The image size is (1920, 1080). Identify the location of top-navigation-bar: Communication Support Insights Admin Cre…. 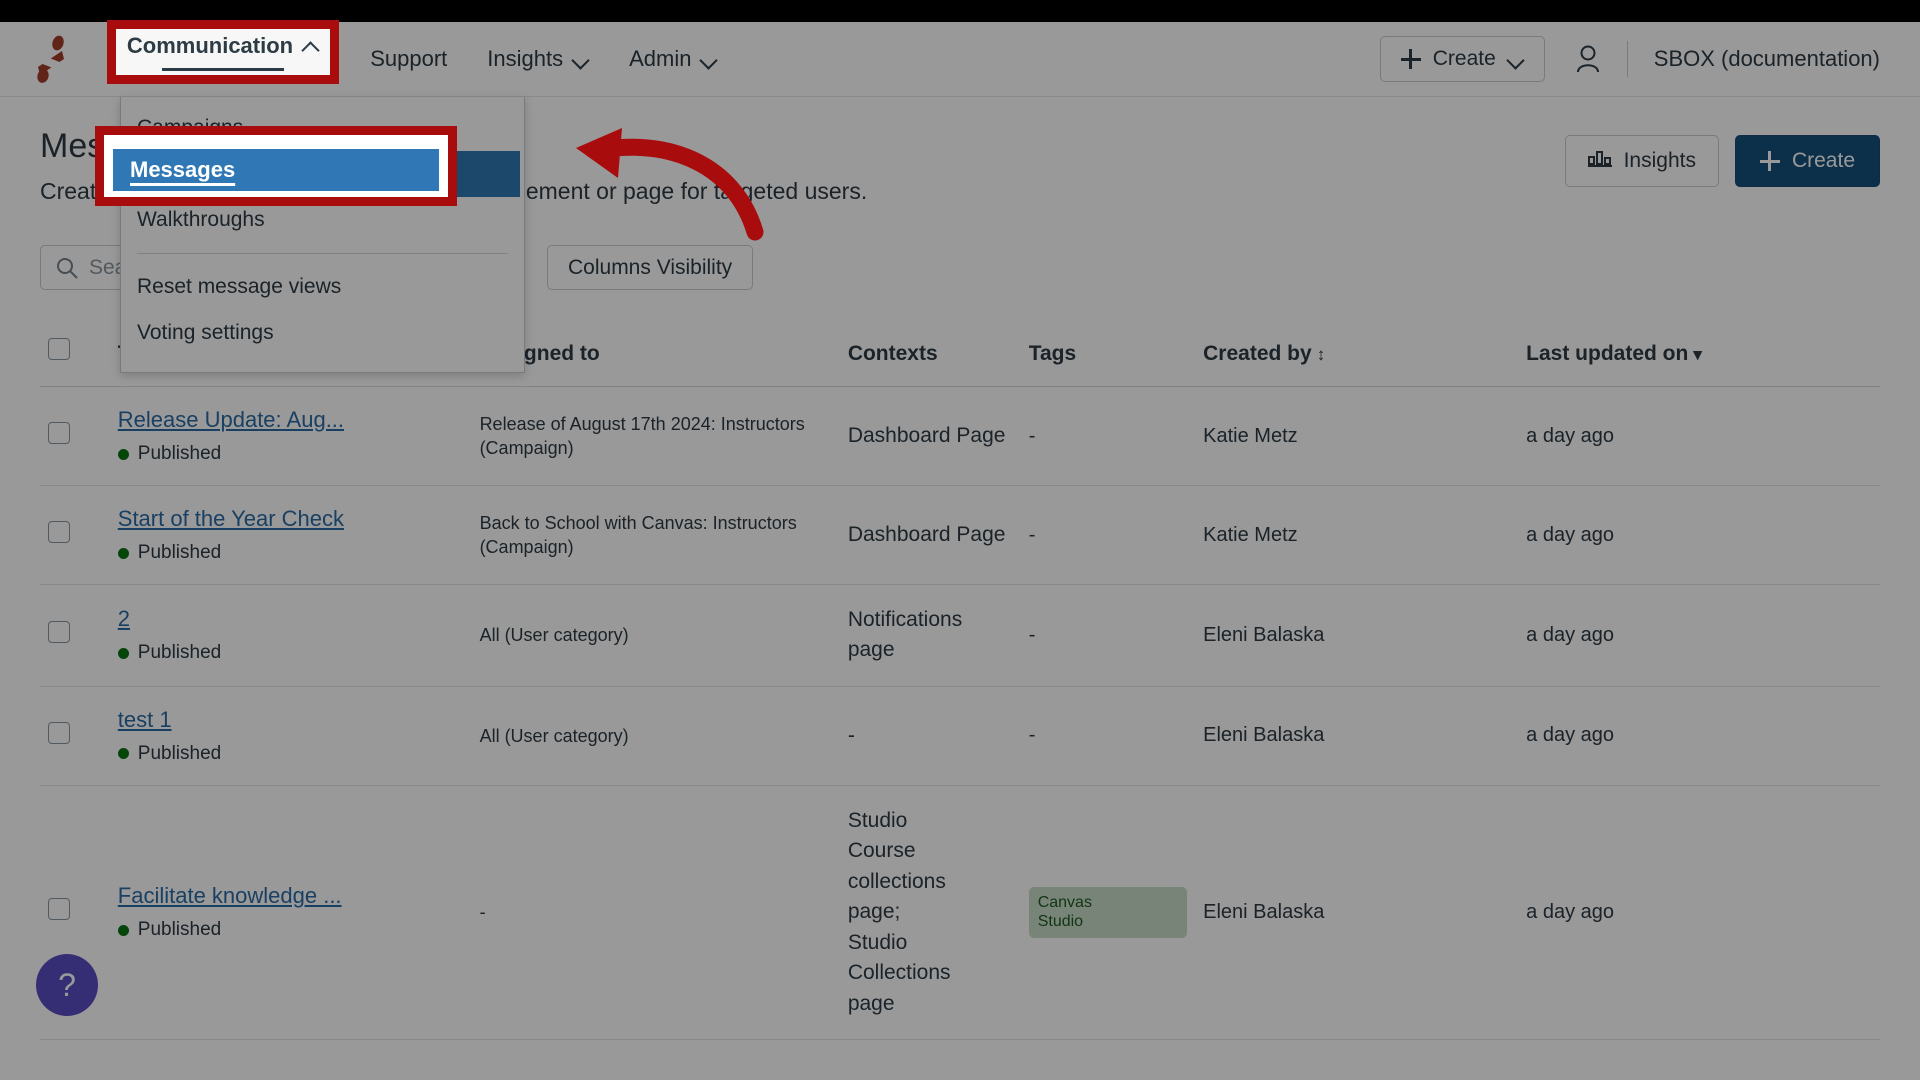
(960, 59).